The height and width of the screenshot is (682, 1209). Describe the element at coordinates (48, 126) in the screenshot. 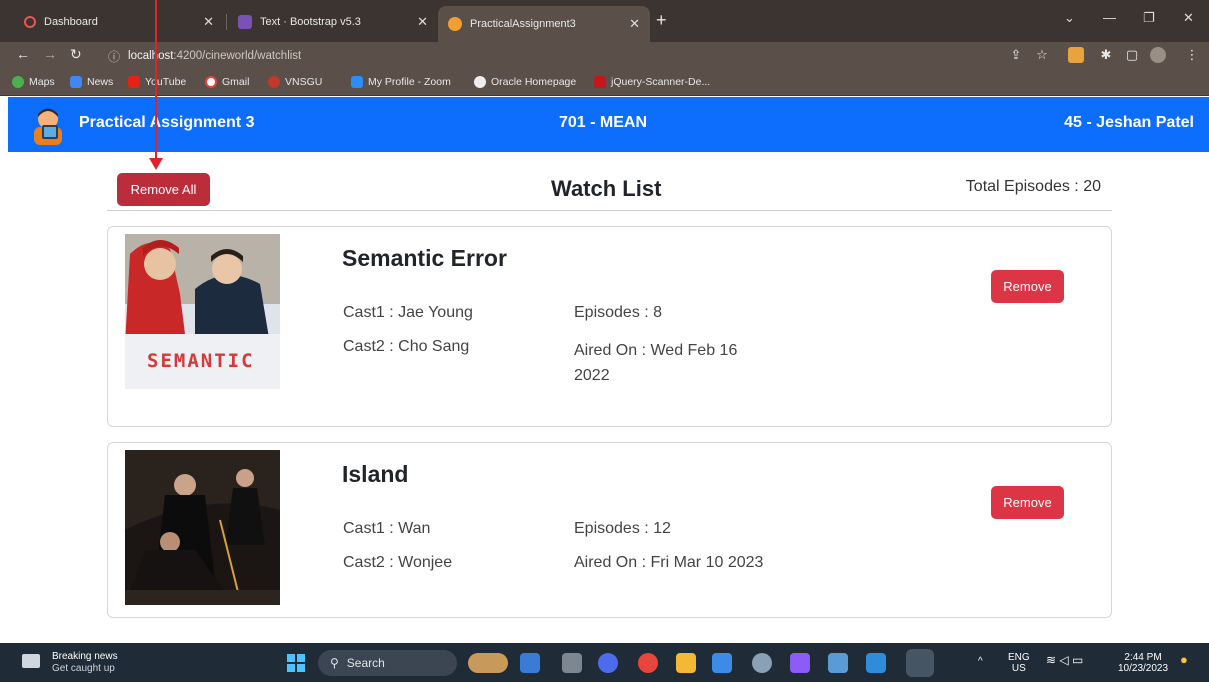

I see `developer-avatar-icon` at that location.